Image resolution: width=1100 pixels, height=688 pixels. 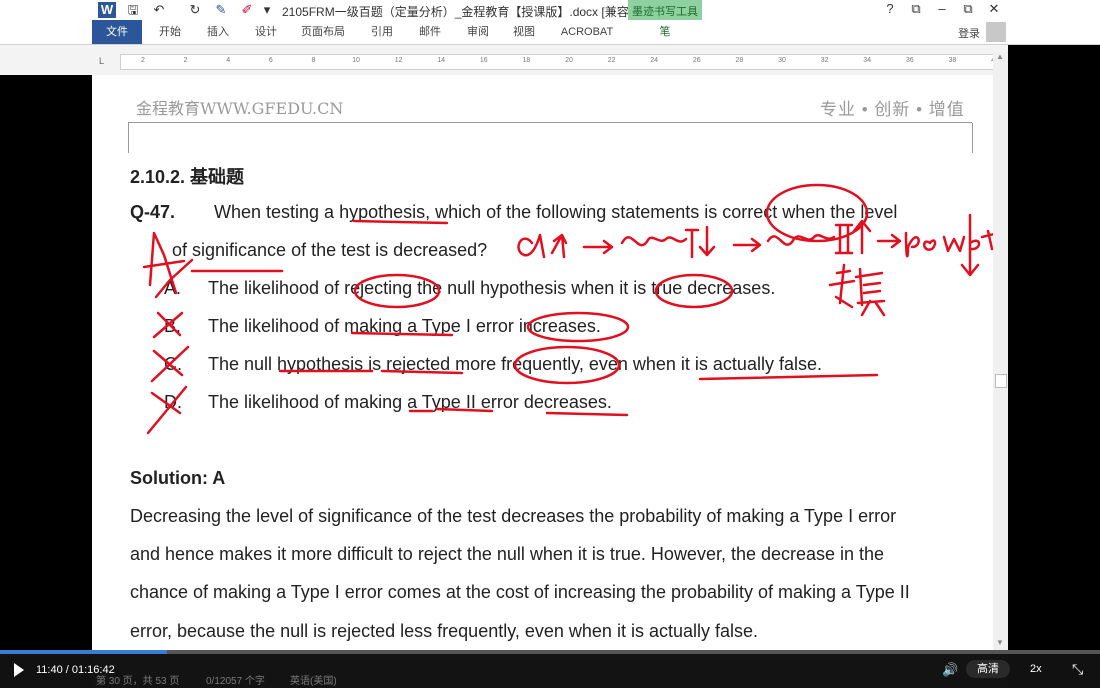 I want to click on tab-insert: 插入, so click(x=218, y=32).